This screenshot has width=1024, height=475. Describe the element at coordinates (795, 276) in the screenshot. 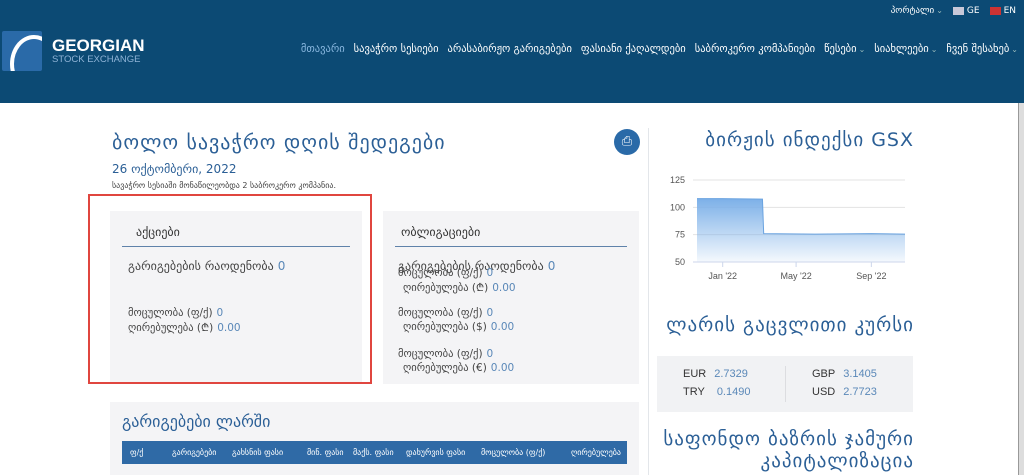

I see `x-tick-label: May '22` at that location.